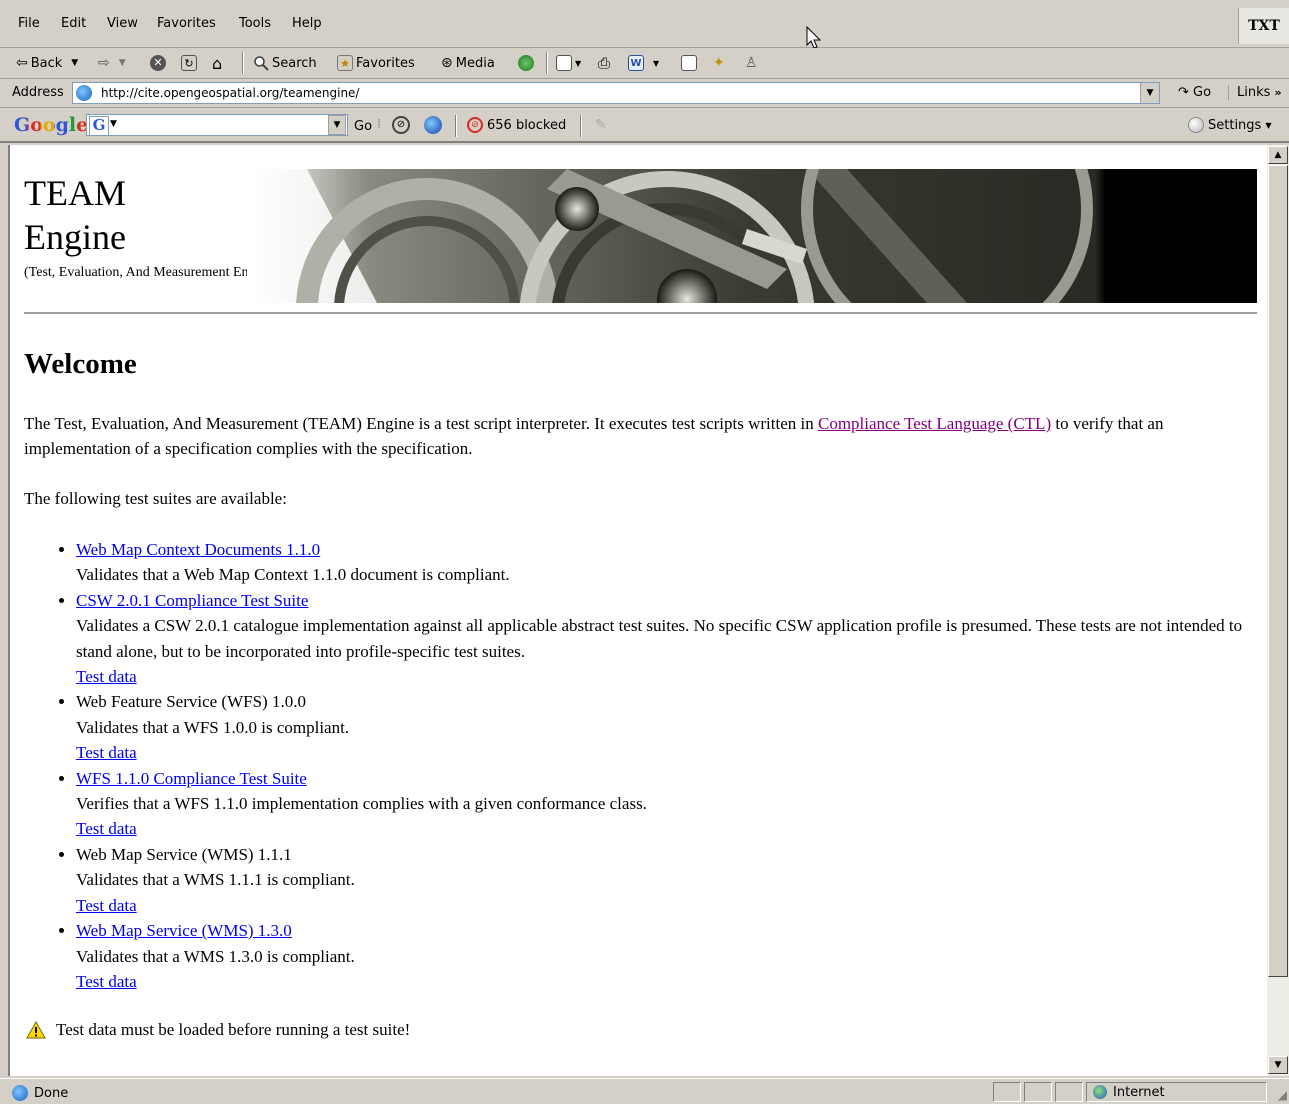  I want to click on media-button: ⊛ Media, so click(468, 63).